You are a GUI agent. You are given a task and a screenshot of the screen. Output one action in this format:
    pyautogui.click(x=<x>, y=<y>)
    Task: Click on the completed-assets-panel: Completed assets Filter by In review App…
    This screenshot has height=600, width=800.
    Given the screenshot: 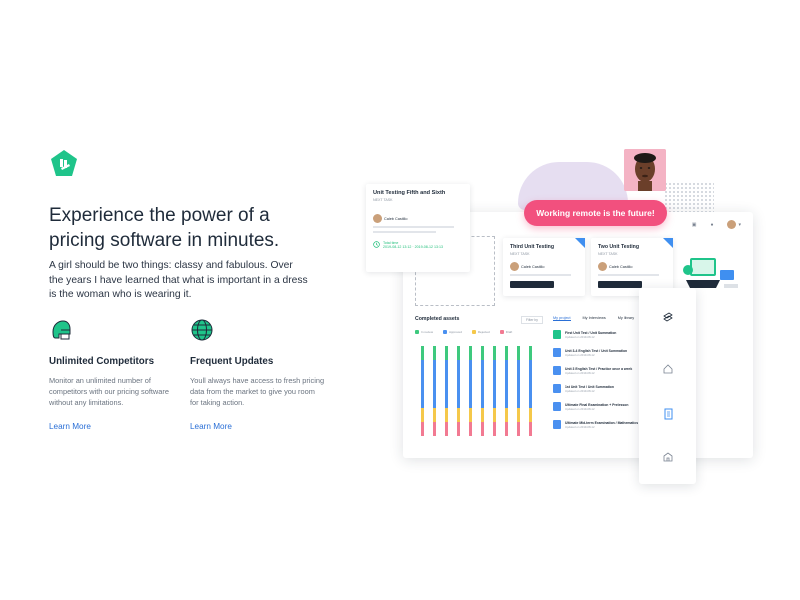 What is the action you would take?
    pyautogui.click(x=479, y=384)
    